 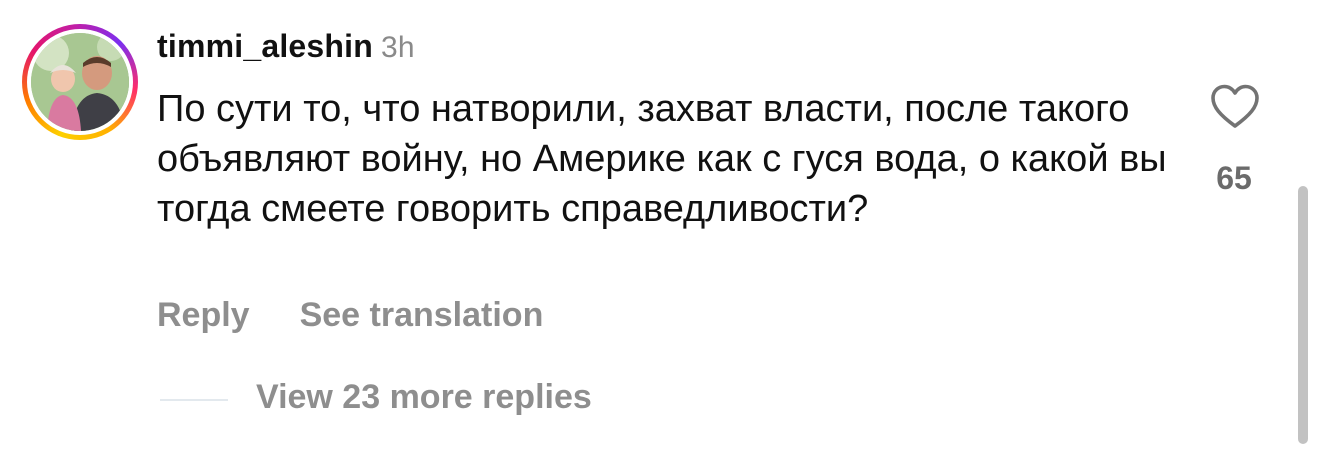 I want to click on like-button, so click(x=1235, y=107).